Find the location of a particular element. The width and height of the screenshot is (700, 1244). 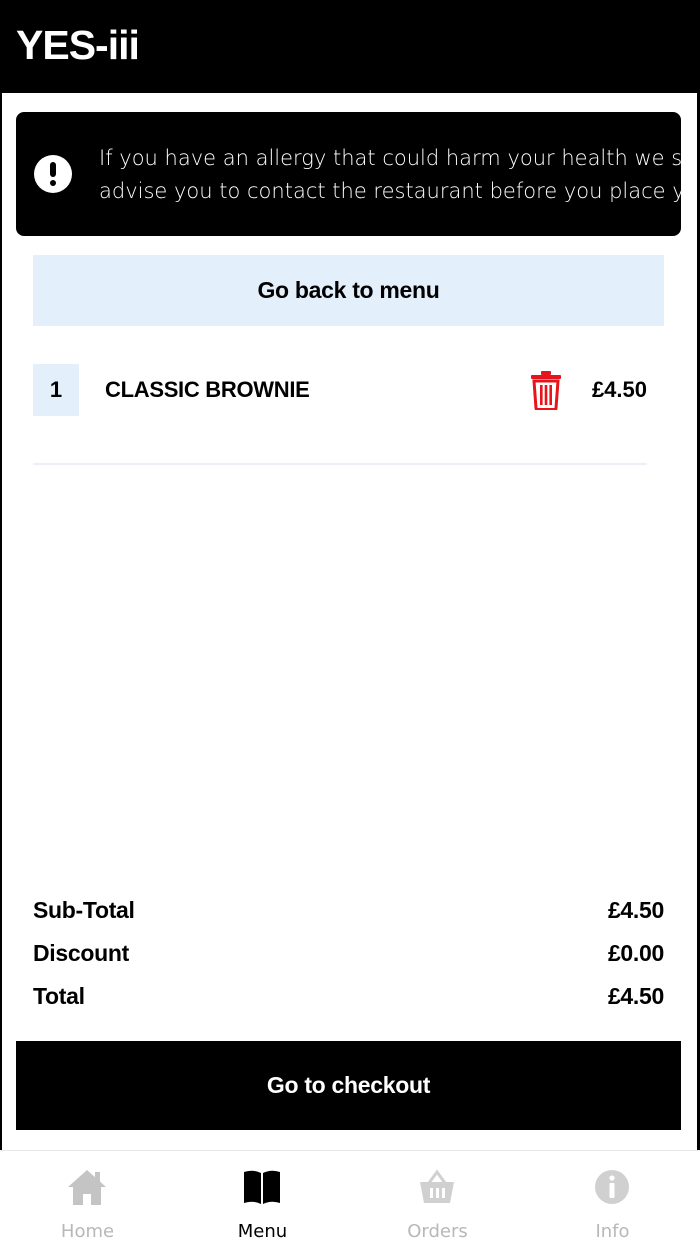

exclamation-circle-icon is located at coordinates (53, 174).